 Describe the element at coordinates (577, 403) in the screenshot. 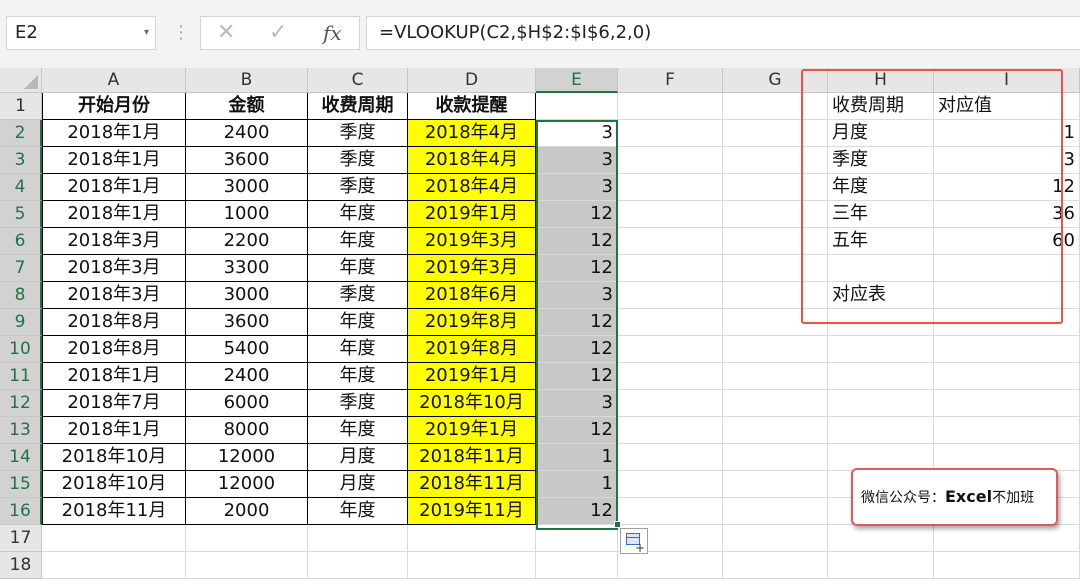

I see `cell-e12: 3` at that location.